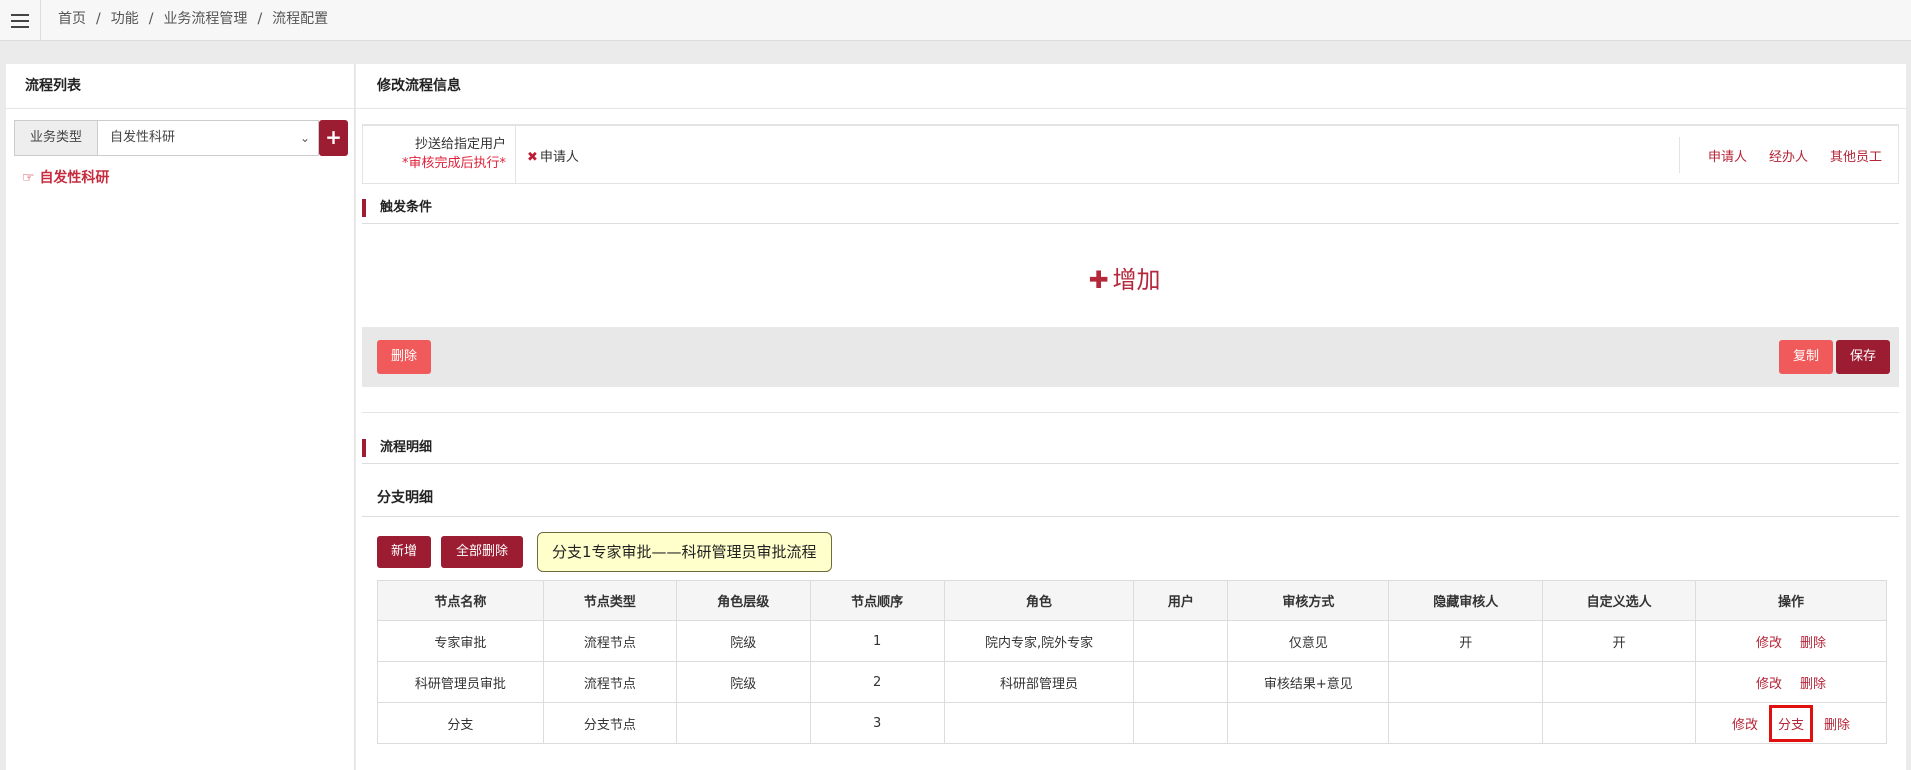 Image resolution: width=1911 pixels, height=770 pixels. What do you see at coordinates (460, 682) in the screenshot?
I see `cell-node-name: 科研管理员审批` at bounding box center [460, 682].